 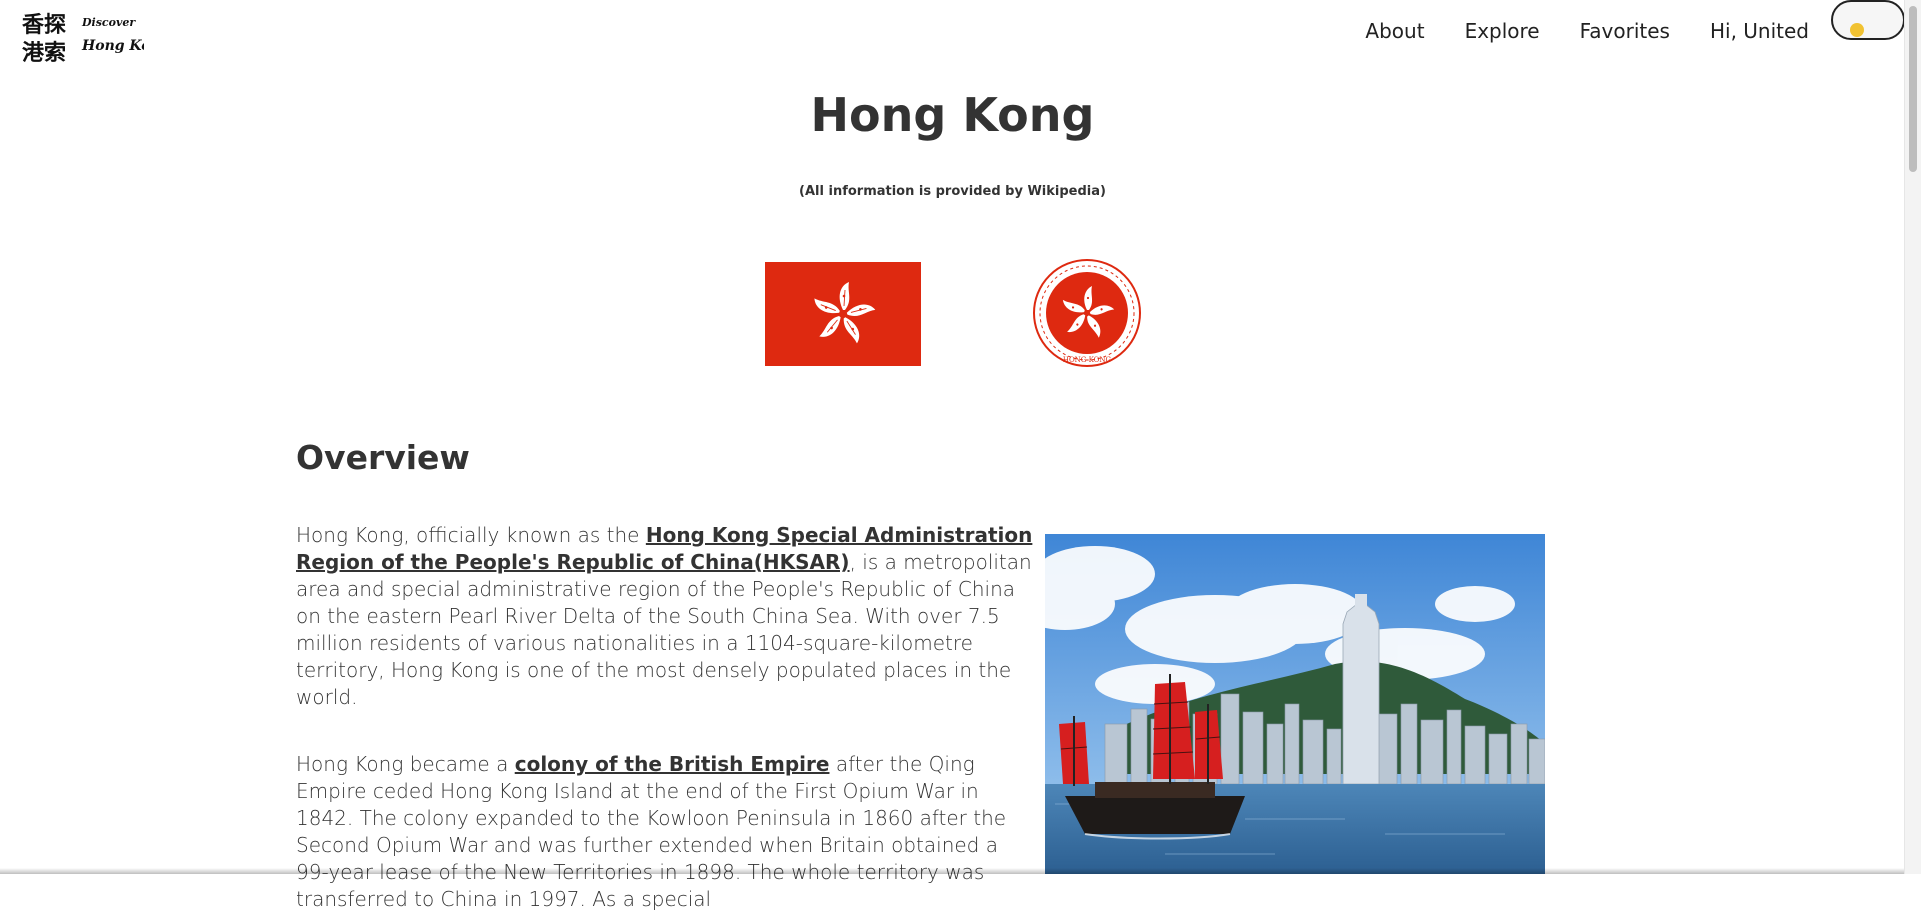 What do you see at coordinates (843, 314) in the screenshot?
I see `bauhinia-flag-icon` at bounding box center [843, 314].